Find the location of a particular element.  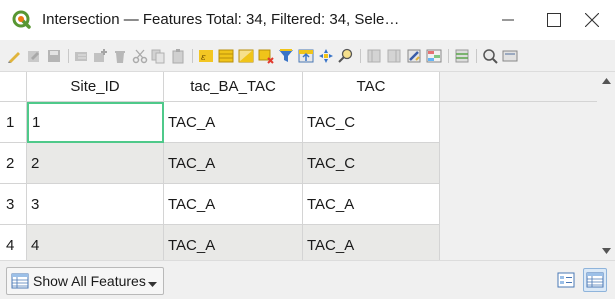

column-header-tac: TAC is located at coordinates (371, 87).